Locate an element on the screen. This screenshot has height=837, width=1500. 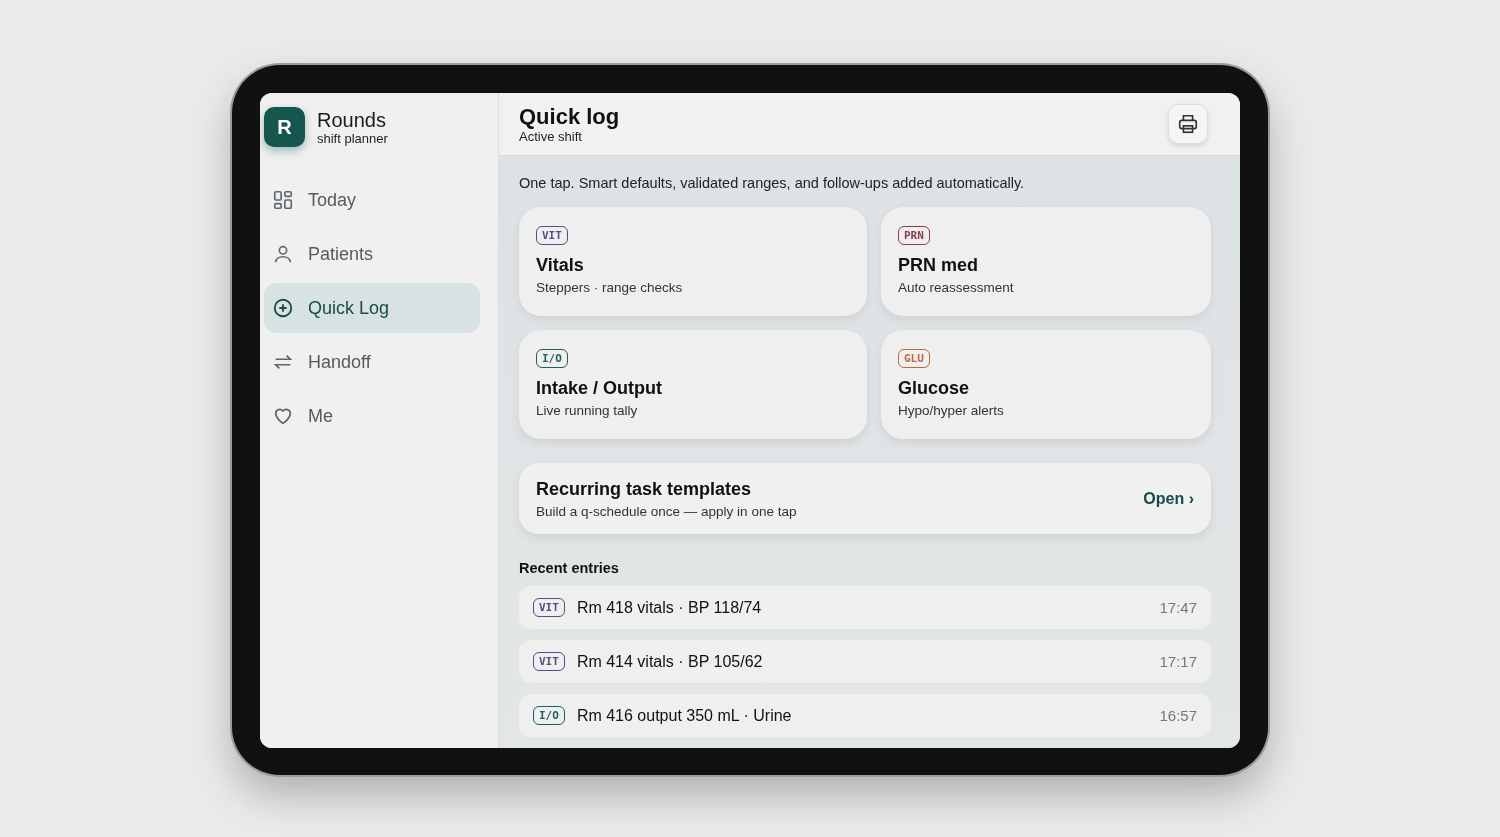
section-heading: Recent entries is located at coordinates (569, 568).